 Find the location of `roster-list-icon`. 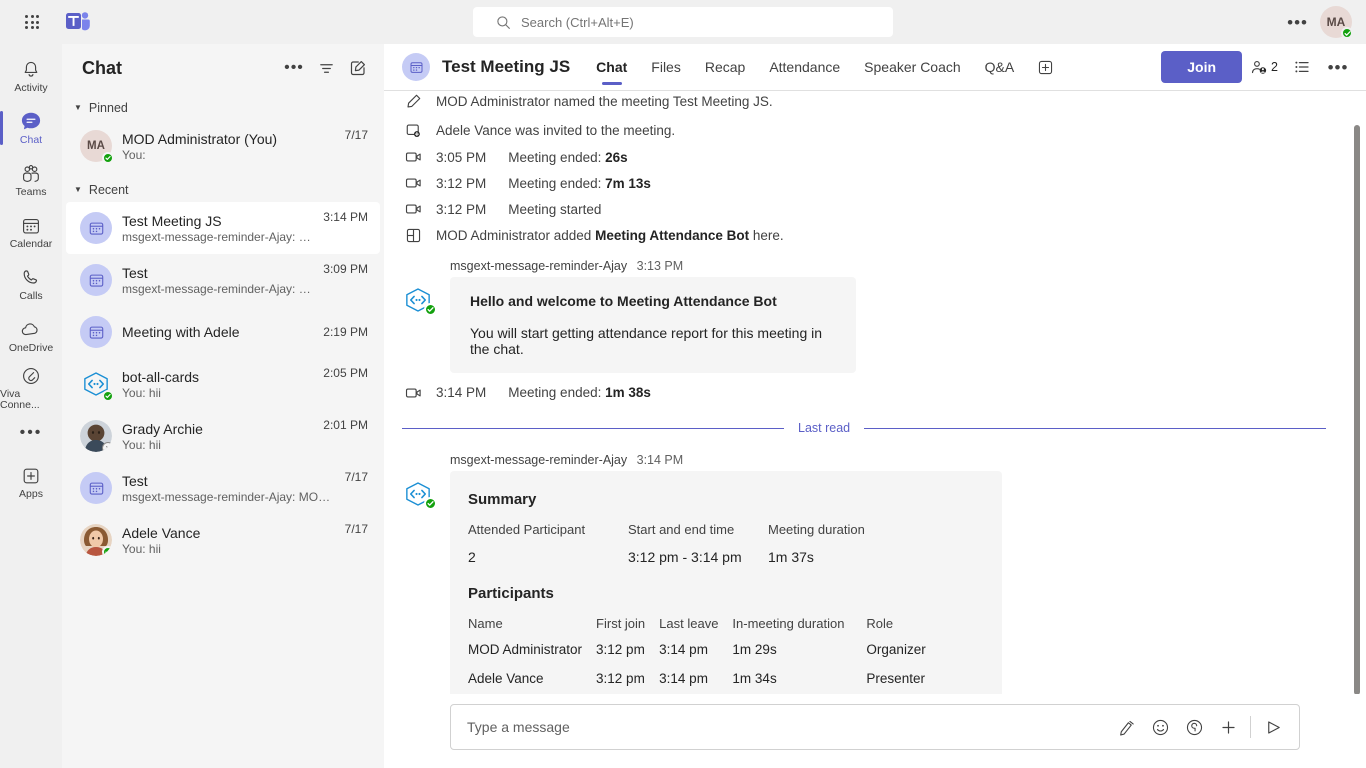

roster-list-icon is located at coordinates (1302, 67).